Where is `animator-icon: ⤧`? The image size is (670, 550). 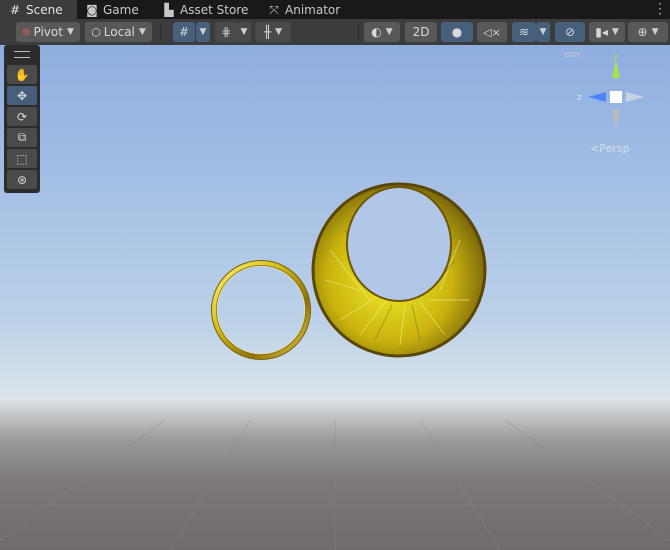 animator-icon: ⤧ is located at coordinates (274, 9).